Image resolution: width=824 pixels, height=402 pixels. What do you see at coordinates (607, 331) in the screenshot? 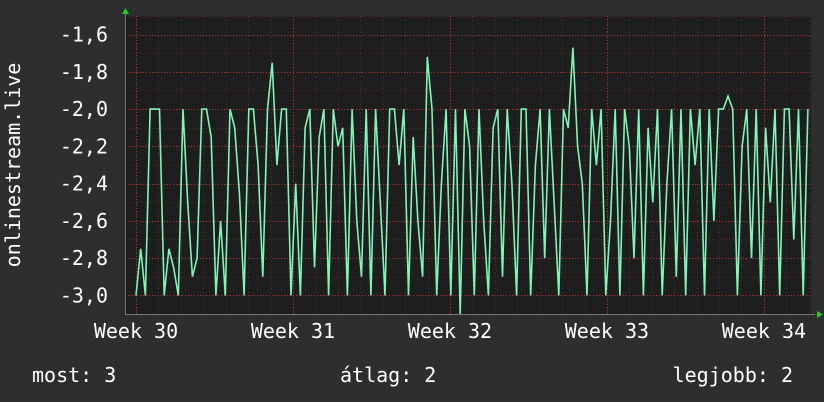
I see `x-tick-label: Week 33` at bounding box center [607, 331].